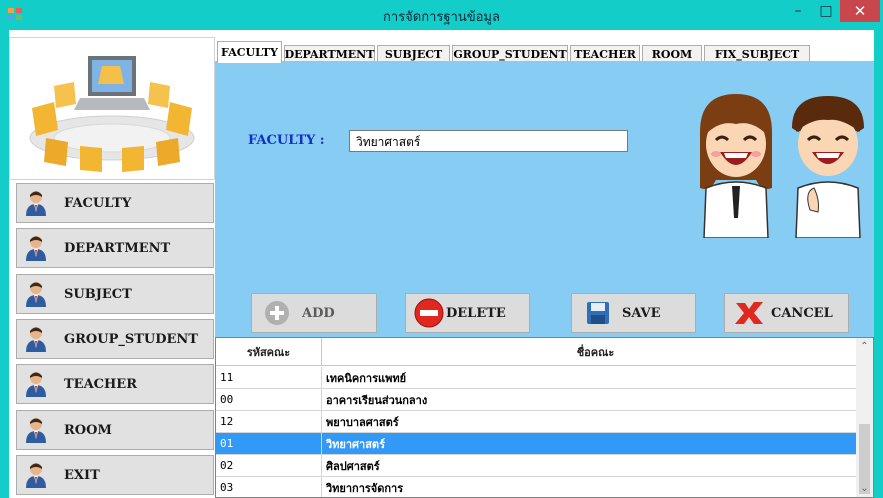 The image size is (883, 498). What do you see at coordinates (596, 399) in the screenshot?
I see `cell-name: อาคารเรียนส่วนกลาง` at bounding box center [596, 399].